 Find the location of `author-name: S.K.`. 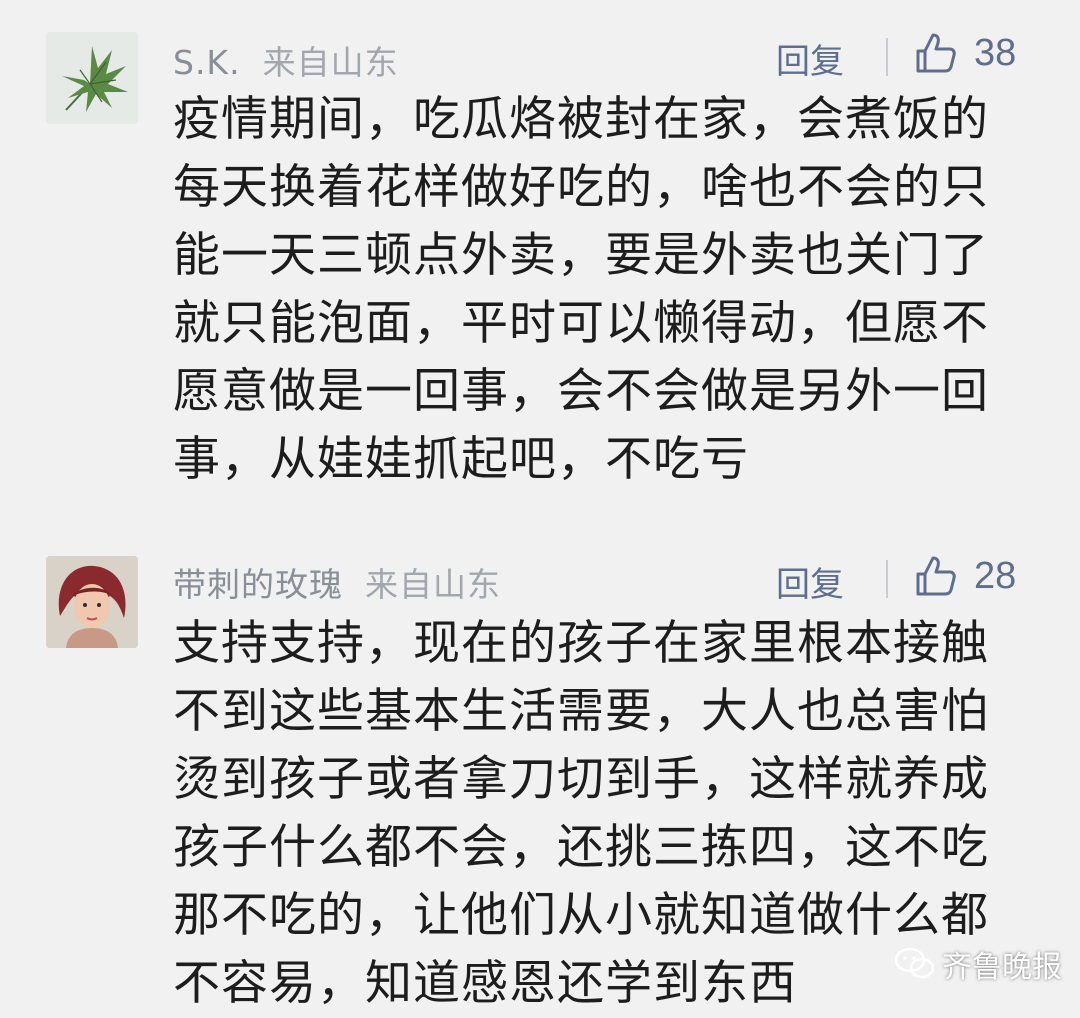

author-name: S.K. is located at coordinates (207, 62).